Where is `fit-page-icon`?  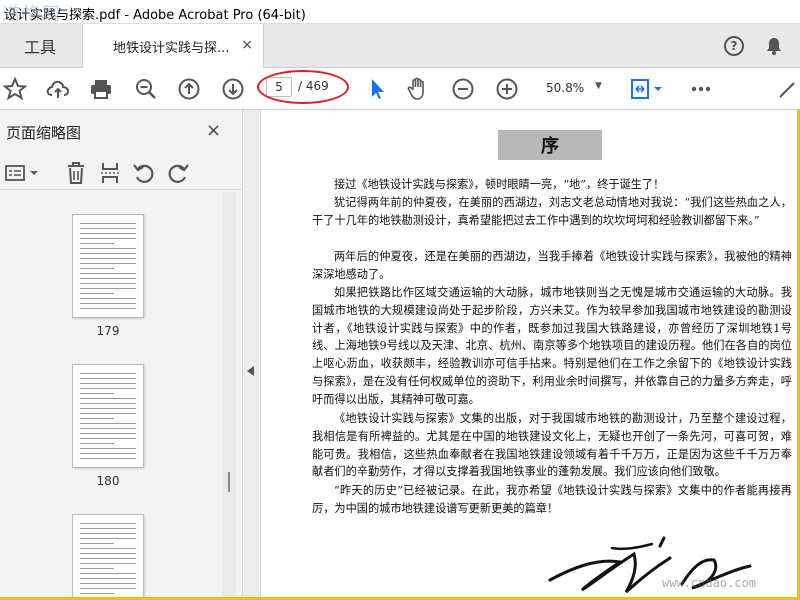
fit-page-icon is located at coordinates (648, 89).